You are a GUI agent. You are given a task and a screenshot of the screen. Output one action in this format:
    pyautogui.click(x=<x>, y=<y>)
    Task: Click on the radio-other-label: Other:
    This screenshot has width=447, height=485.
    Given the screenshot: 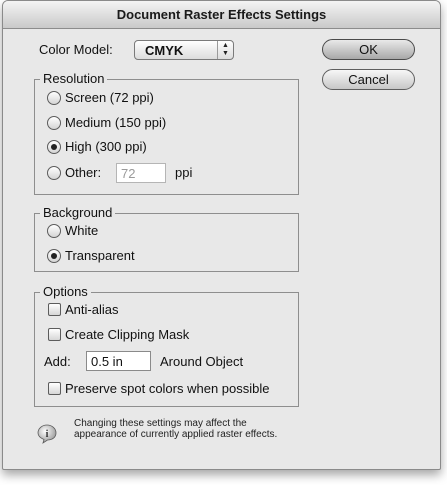 What is the action you would take?
    pyautogui.click(x=83, y=172)
    